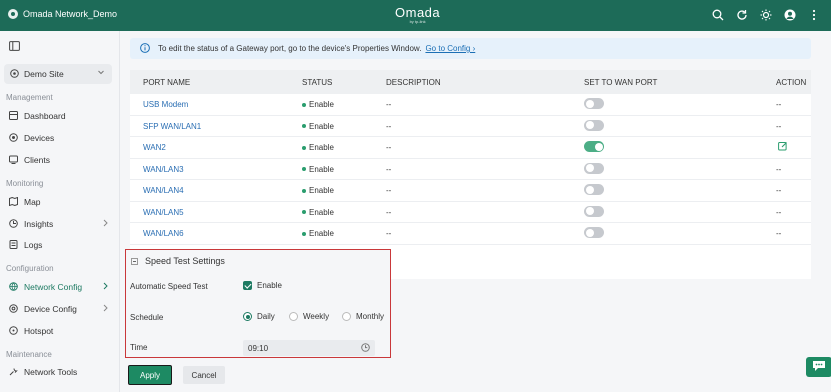 This screenshot has height=392, width=831. Describe the element at coordinates (363, 316) in the screenshot. I see `schedule-monthly-radio: Monthly` at that location.